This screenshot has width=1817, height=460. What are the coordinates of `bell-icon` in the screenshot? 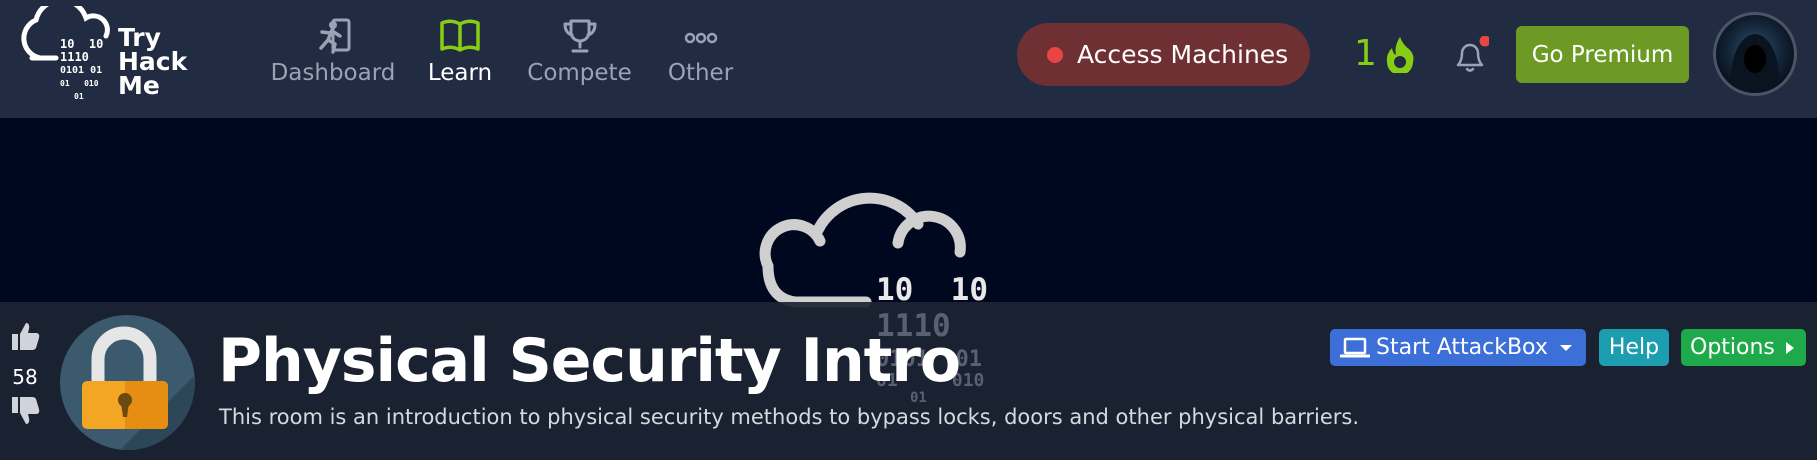 It's located at (1473, 53).